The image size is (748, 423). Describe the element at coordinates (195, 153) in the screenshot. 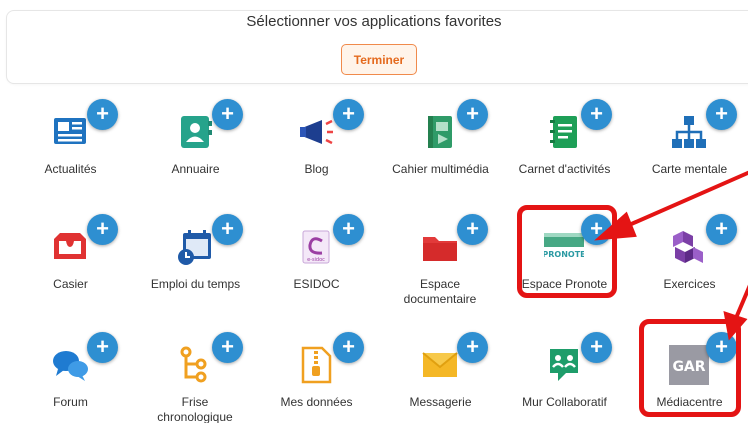

I see `app-tile-address-book: + Annuaire` at that location.